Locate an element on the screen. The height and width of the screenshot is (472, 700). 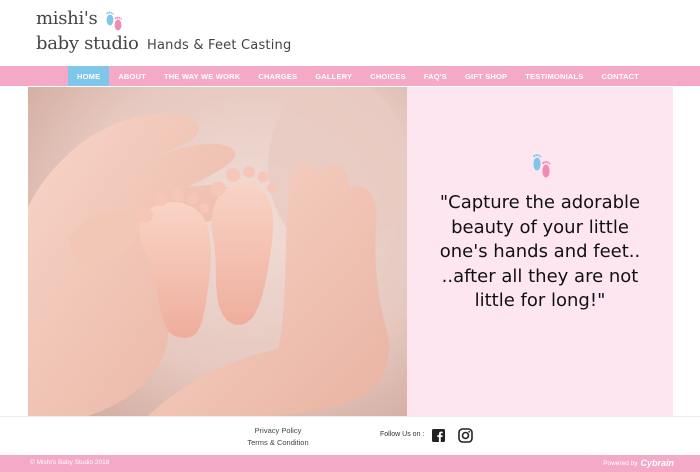
nav-item-home: HOME is located at coordinates (89, 76).